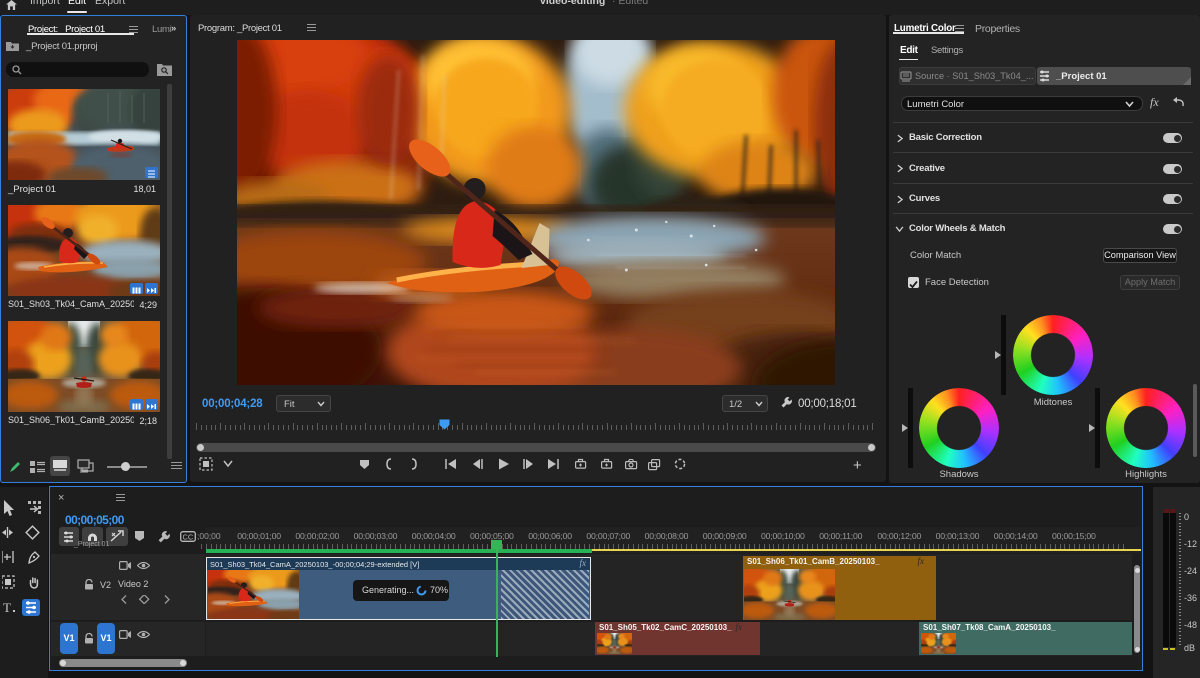  I want to click on svg-text: CC, so click(188, 537).